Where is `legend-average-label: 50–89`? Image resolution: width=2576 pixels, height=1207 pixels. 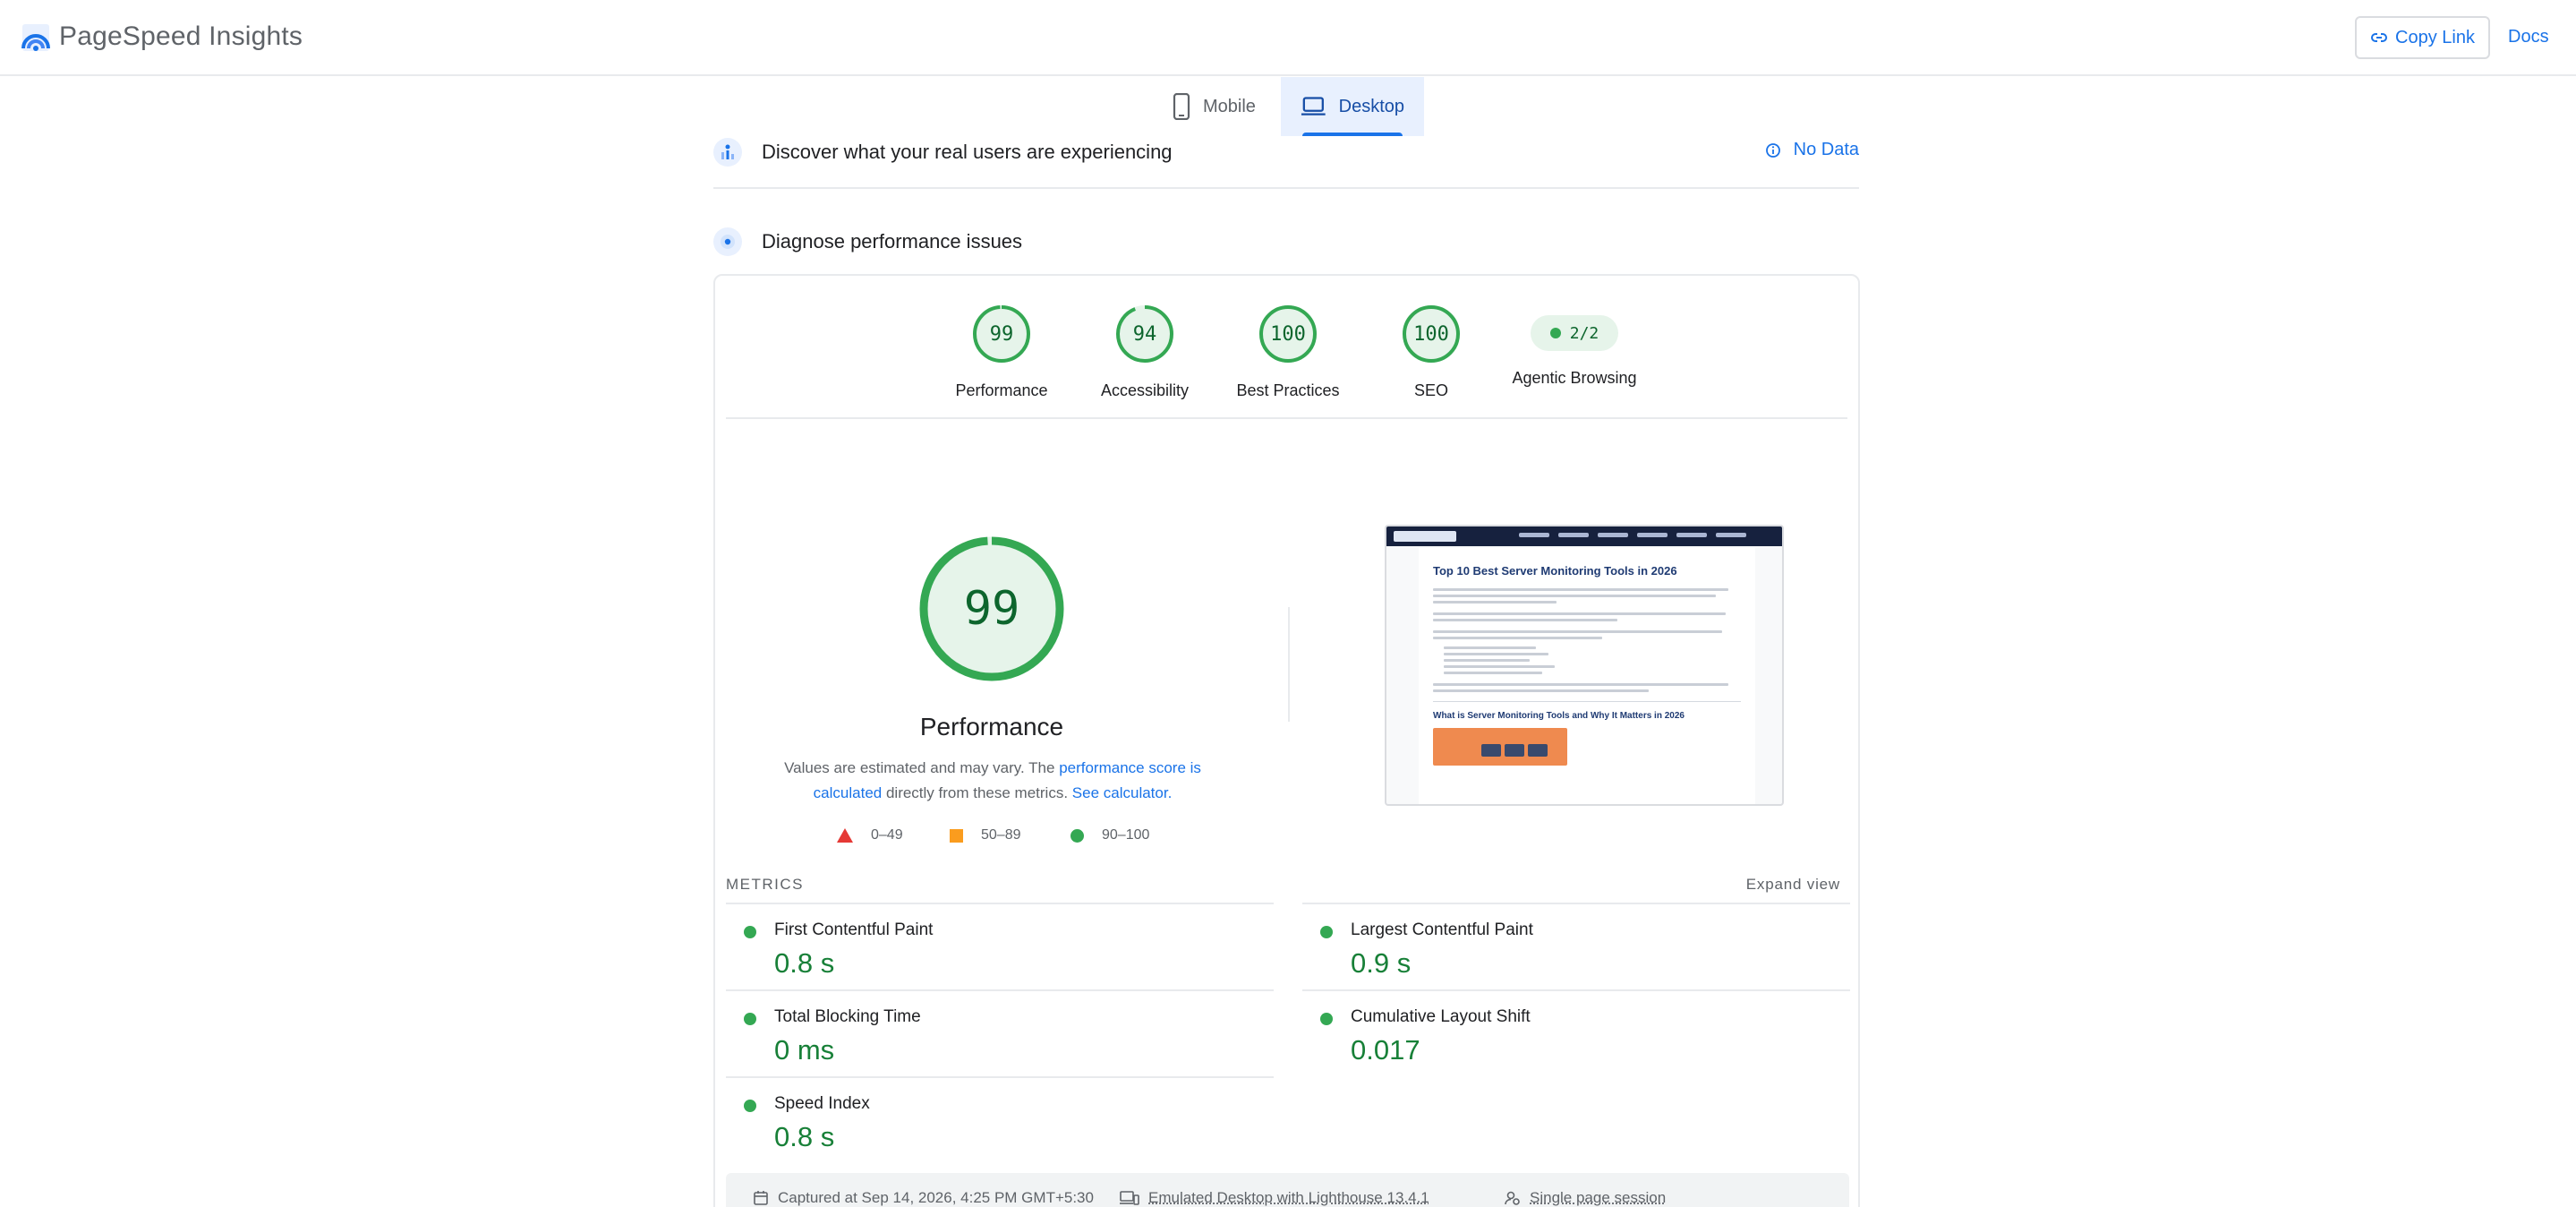 legend-average-label: 50–89 is located at coordinates (1001, 835).